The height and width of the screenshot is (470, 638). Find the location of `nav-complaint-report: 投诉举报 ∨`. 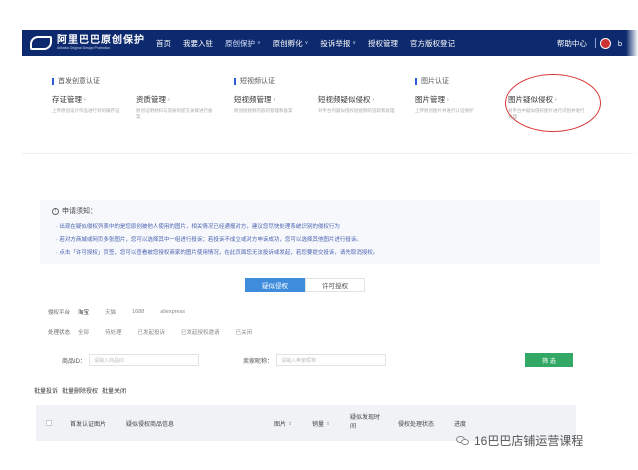

nav-complaint-report: 投诉举报 ∨ is located at coordinates (338, 43).